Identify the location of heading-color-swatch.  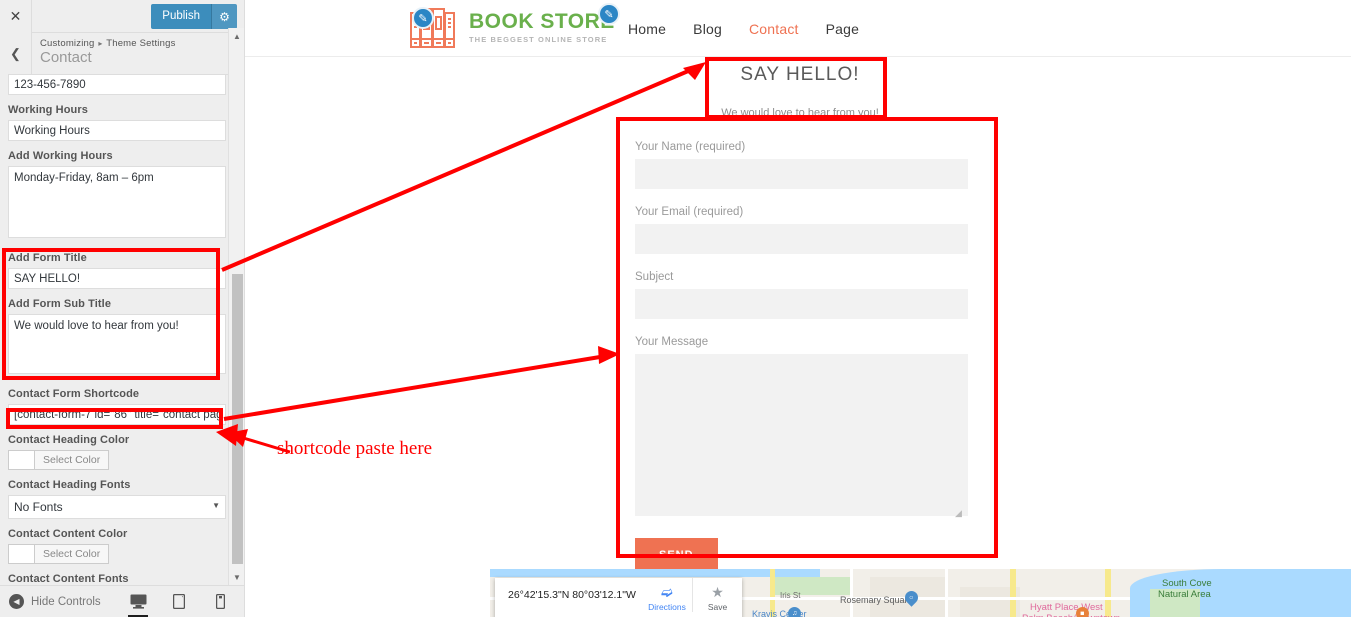
(21, 460).